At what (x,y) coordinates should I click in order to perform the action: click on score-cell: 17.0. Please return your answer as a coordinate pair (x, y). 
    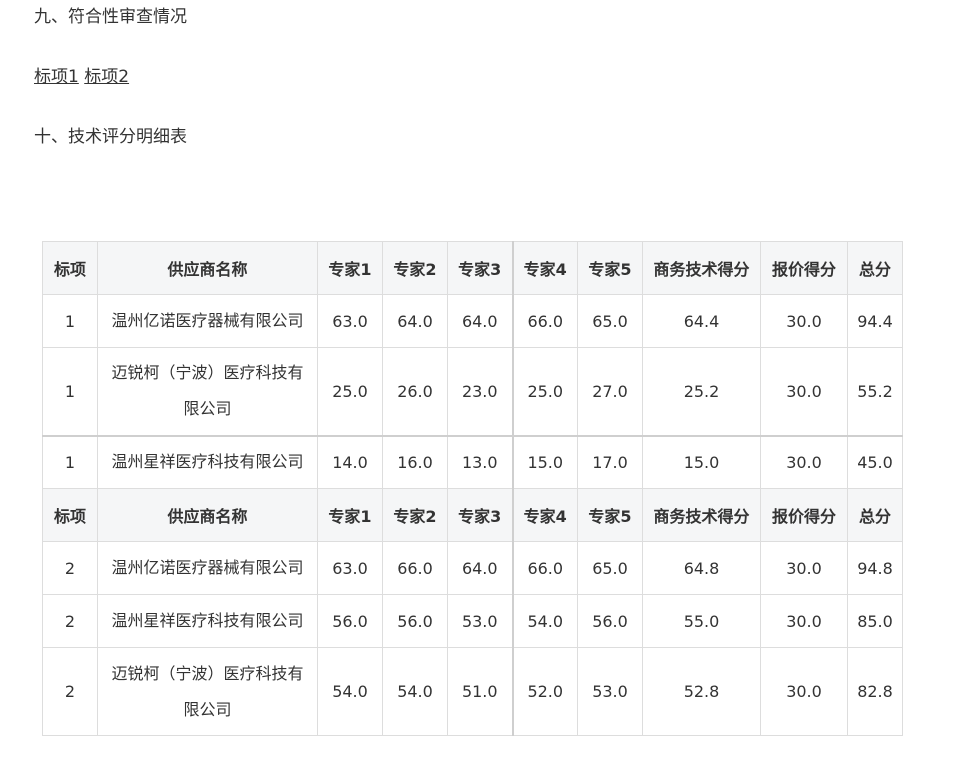
    Looking at the image, I should click on (610, 461).